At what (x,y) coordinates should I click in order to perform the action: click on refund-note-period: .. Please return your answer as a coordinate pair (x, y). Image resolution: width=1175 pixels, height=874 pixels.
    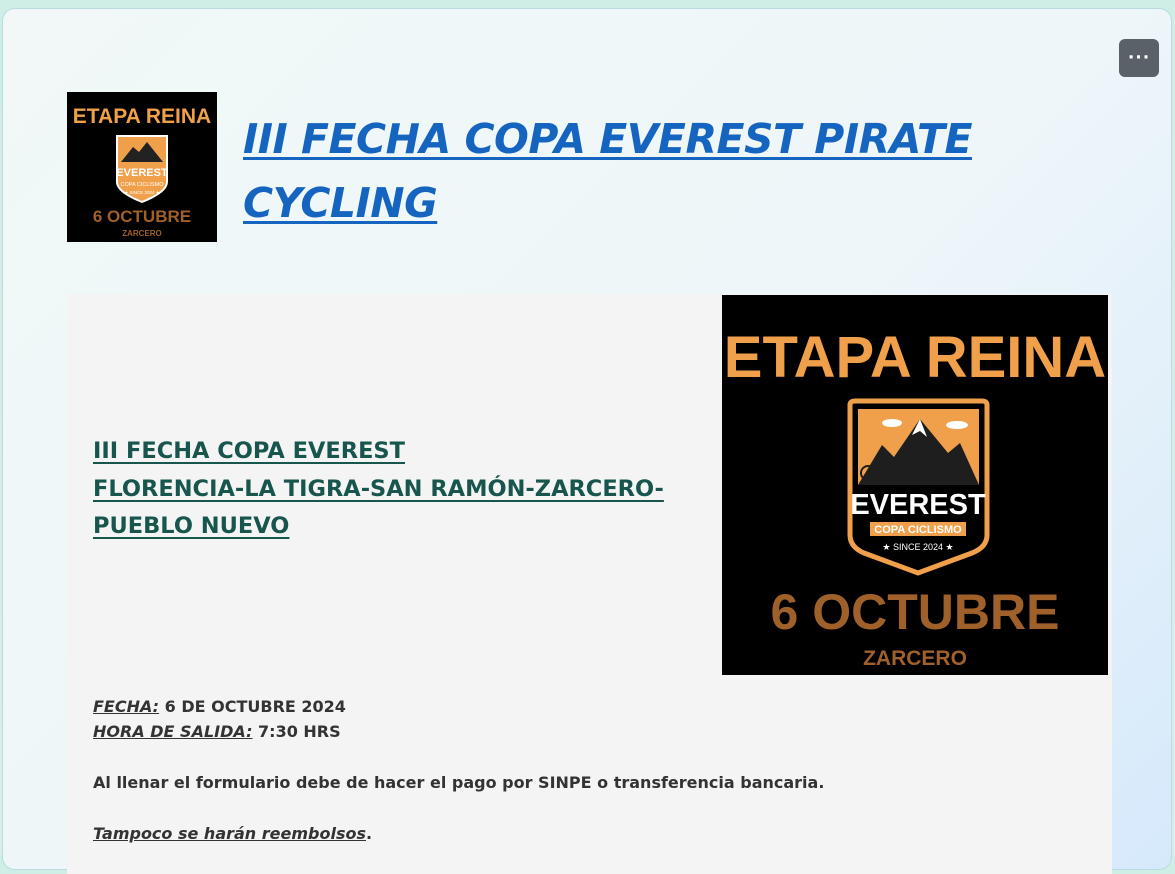
    Looking at the image, I should click on (369, 833).